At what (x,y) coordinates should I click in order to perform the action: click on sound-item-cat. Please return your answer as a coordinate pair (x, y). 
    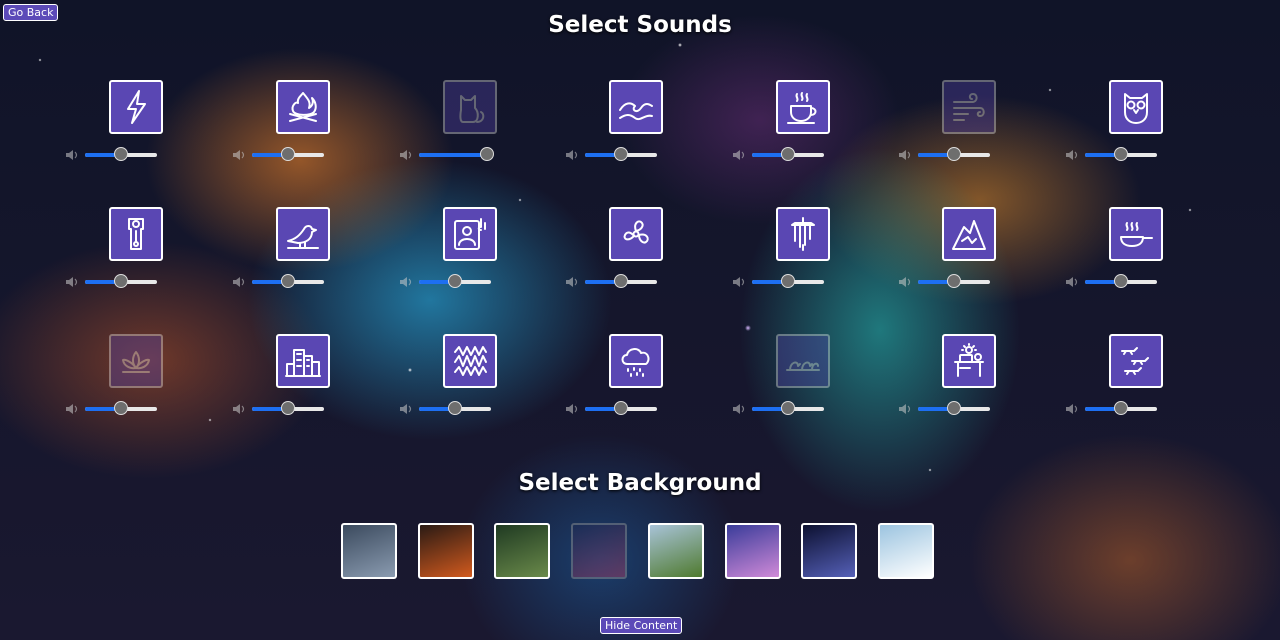
    Looking at the image, I should click on (463, 130).